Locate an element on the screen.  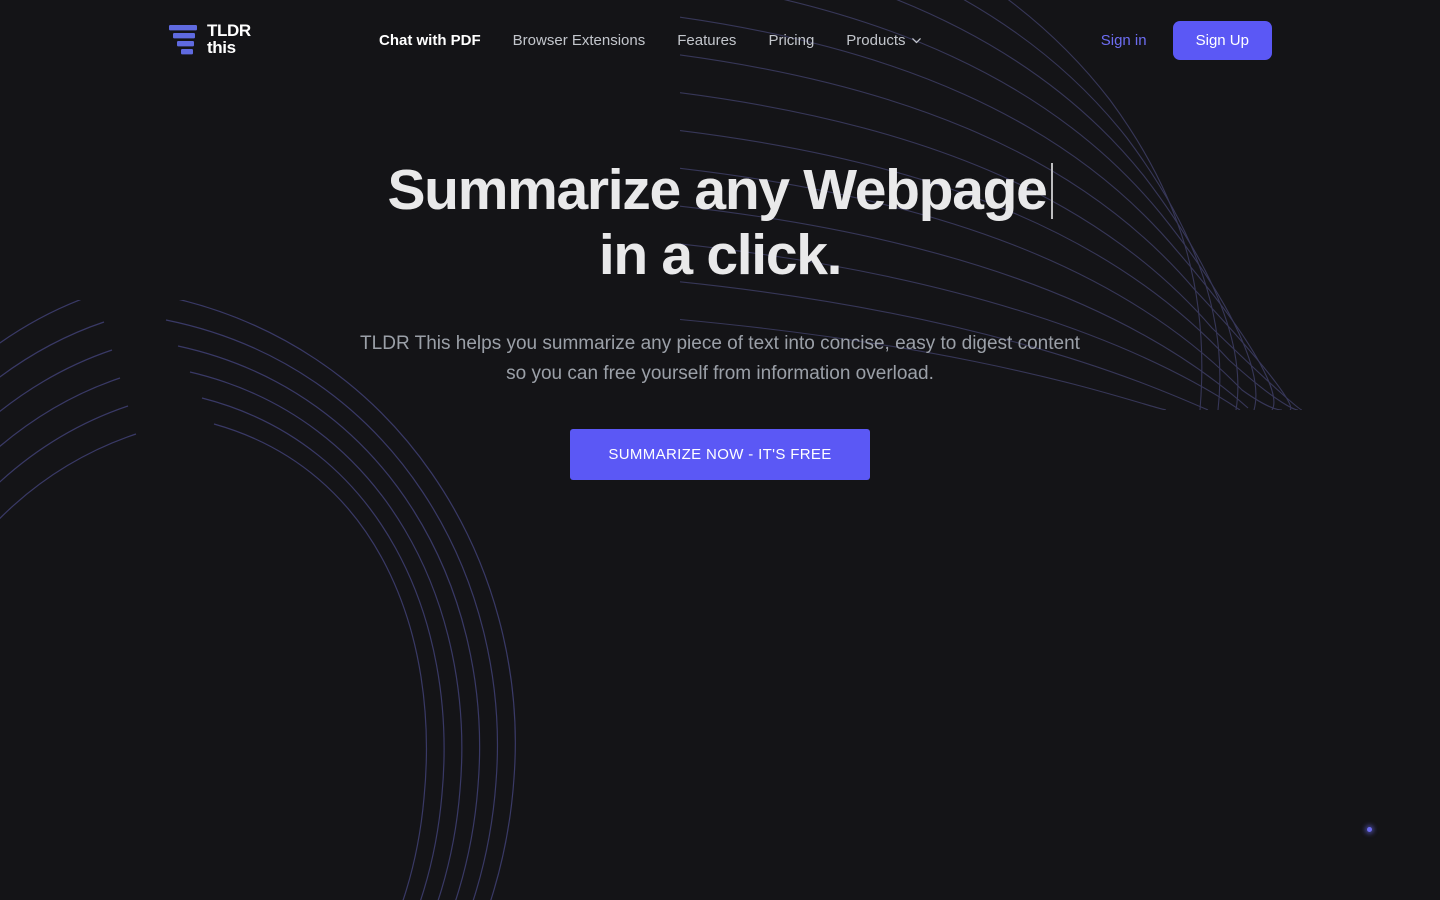
nav-label: Browser Extensions is located at coordinates (579, 40).